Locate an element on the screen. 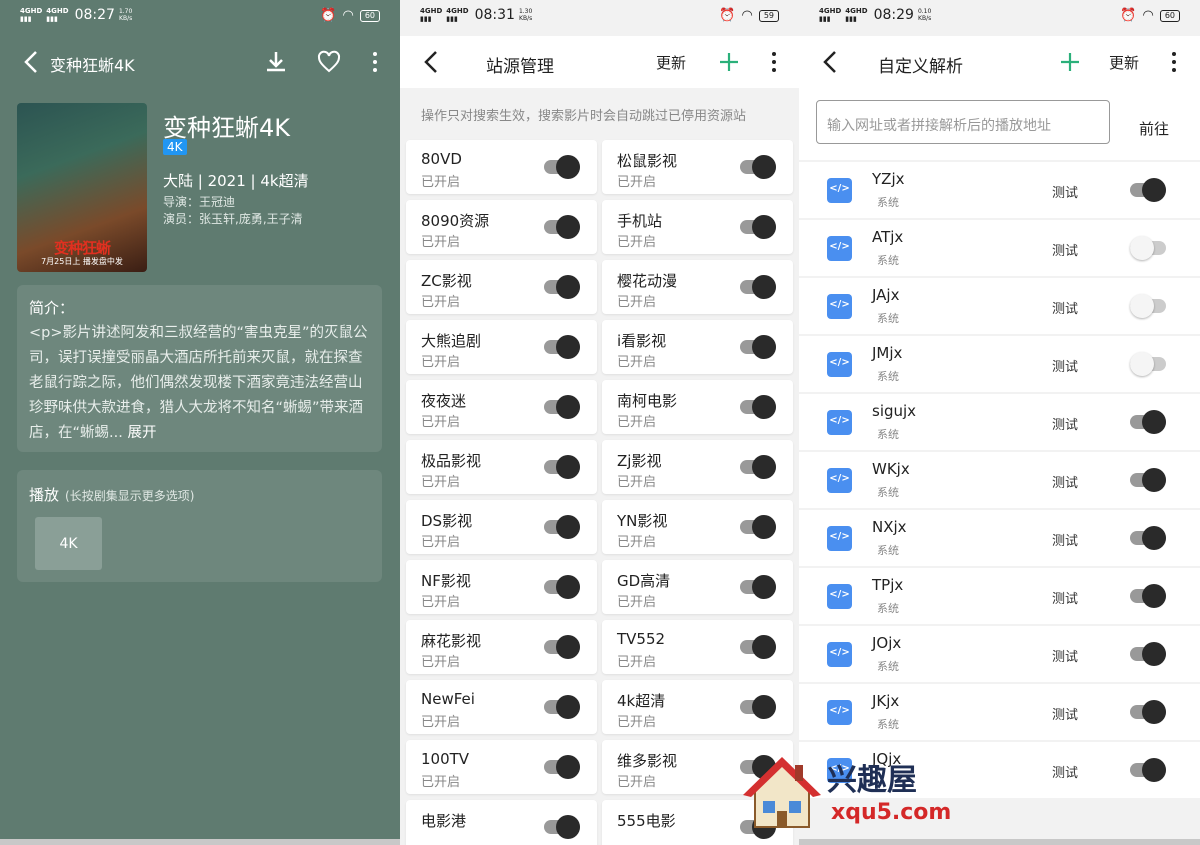  parser-row: </> TPjx 系统 测试 is located at coordinates (999, 596).